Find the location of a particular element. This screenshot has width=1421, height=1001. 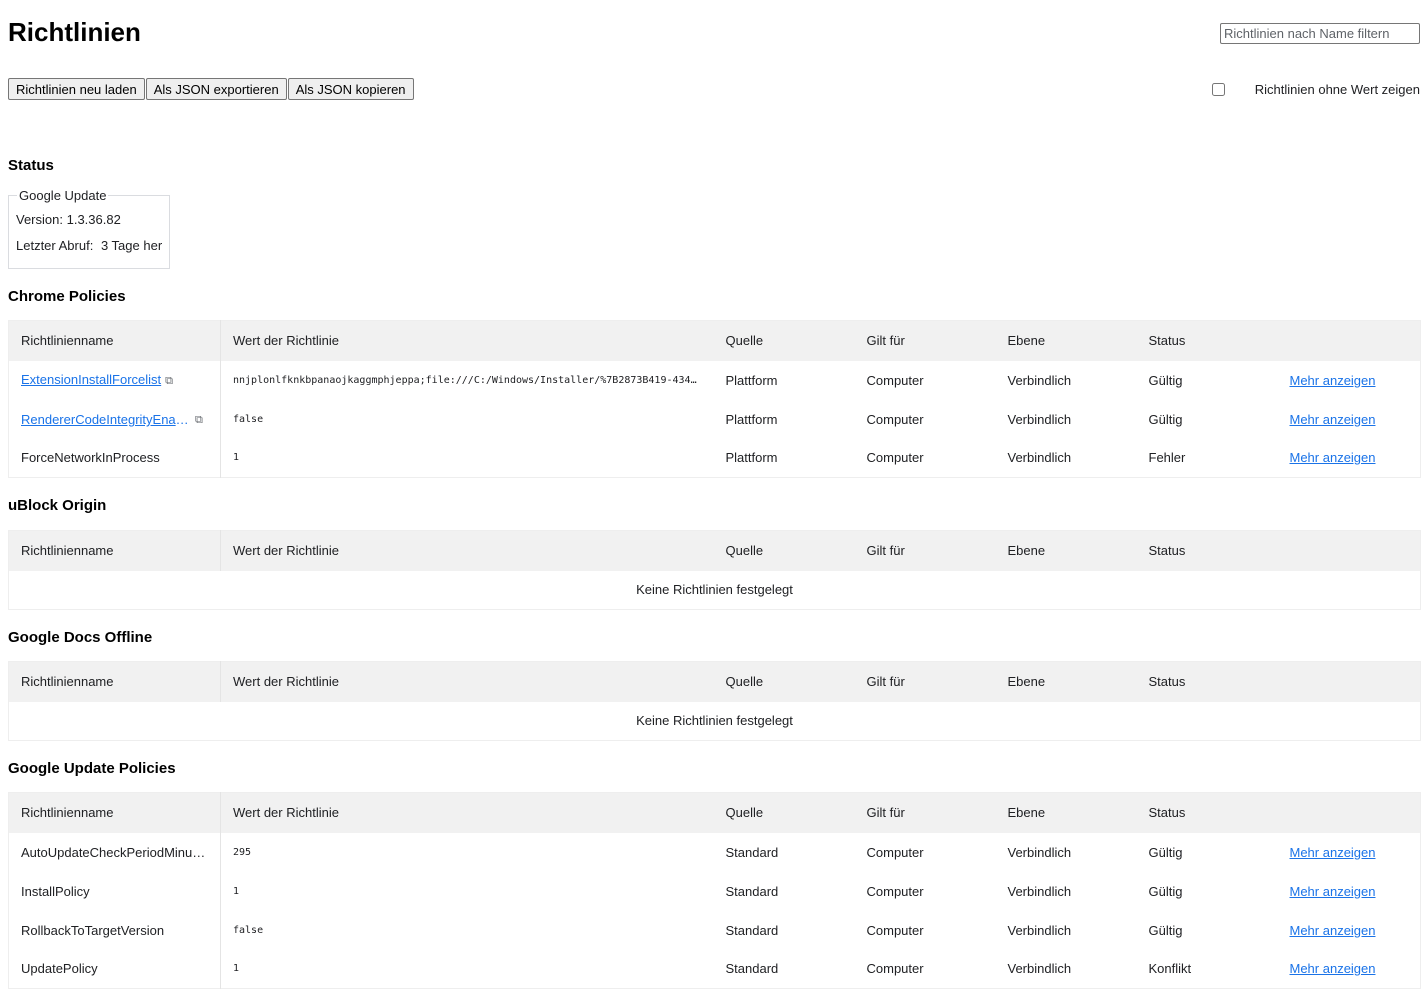

page-title: Richtlinien is located at coordinates (74, 32).